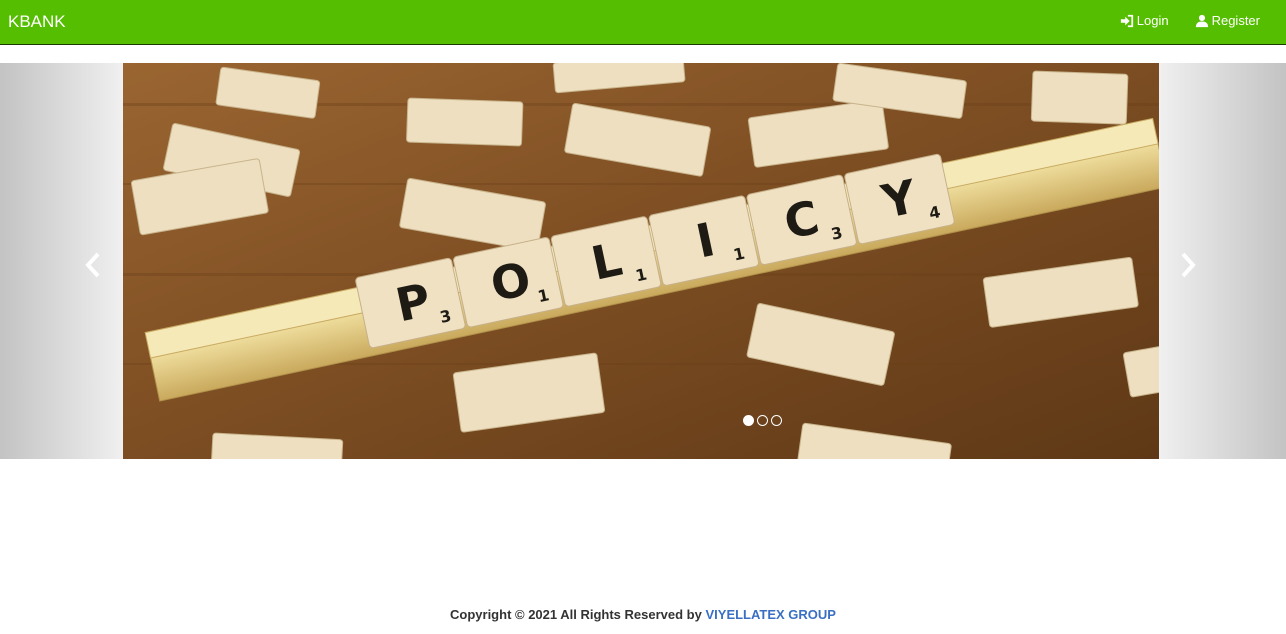 The width and height of the screenshot is (1286, 634). Describe the element at coordinates (1201, 20) in the screenshot. I see `user-icon` at that location.